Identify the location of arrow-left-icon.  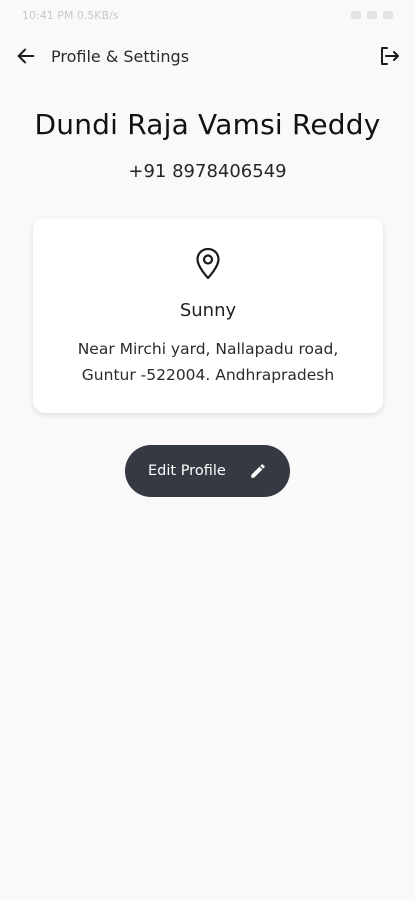
(26, 56).